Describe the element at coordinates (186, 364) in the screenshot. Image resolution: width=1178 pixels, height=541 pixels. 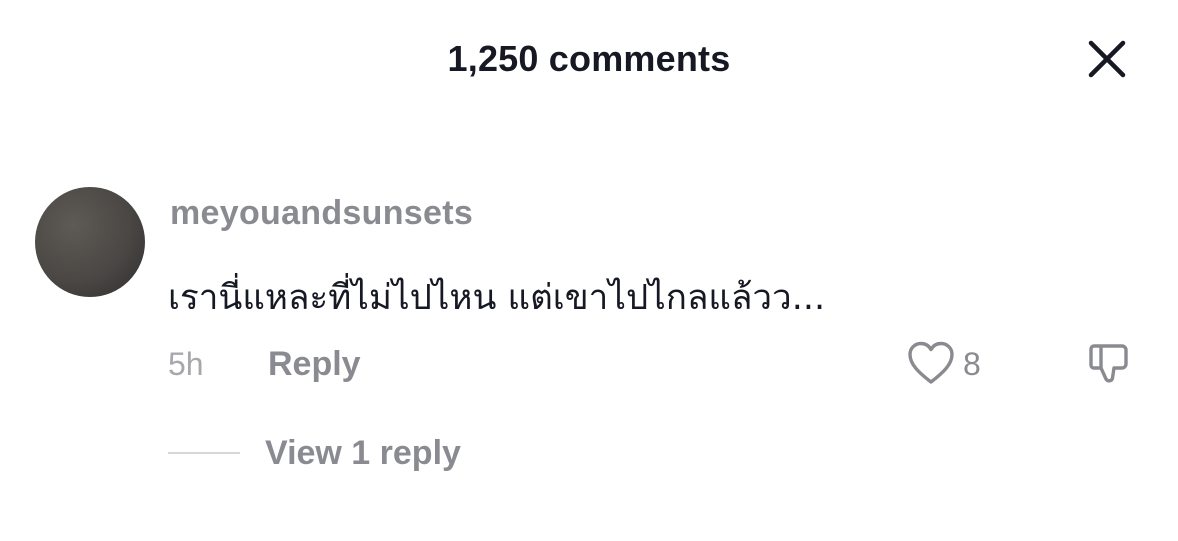
I see `comment-timestamp: 5h` at that location.